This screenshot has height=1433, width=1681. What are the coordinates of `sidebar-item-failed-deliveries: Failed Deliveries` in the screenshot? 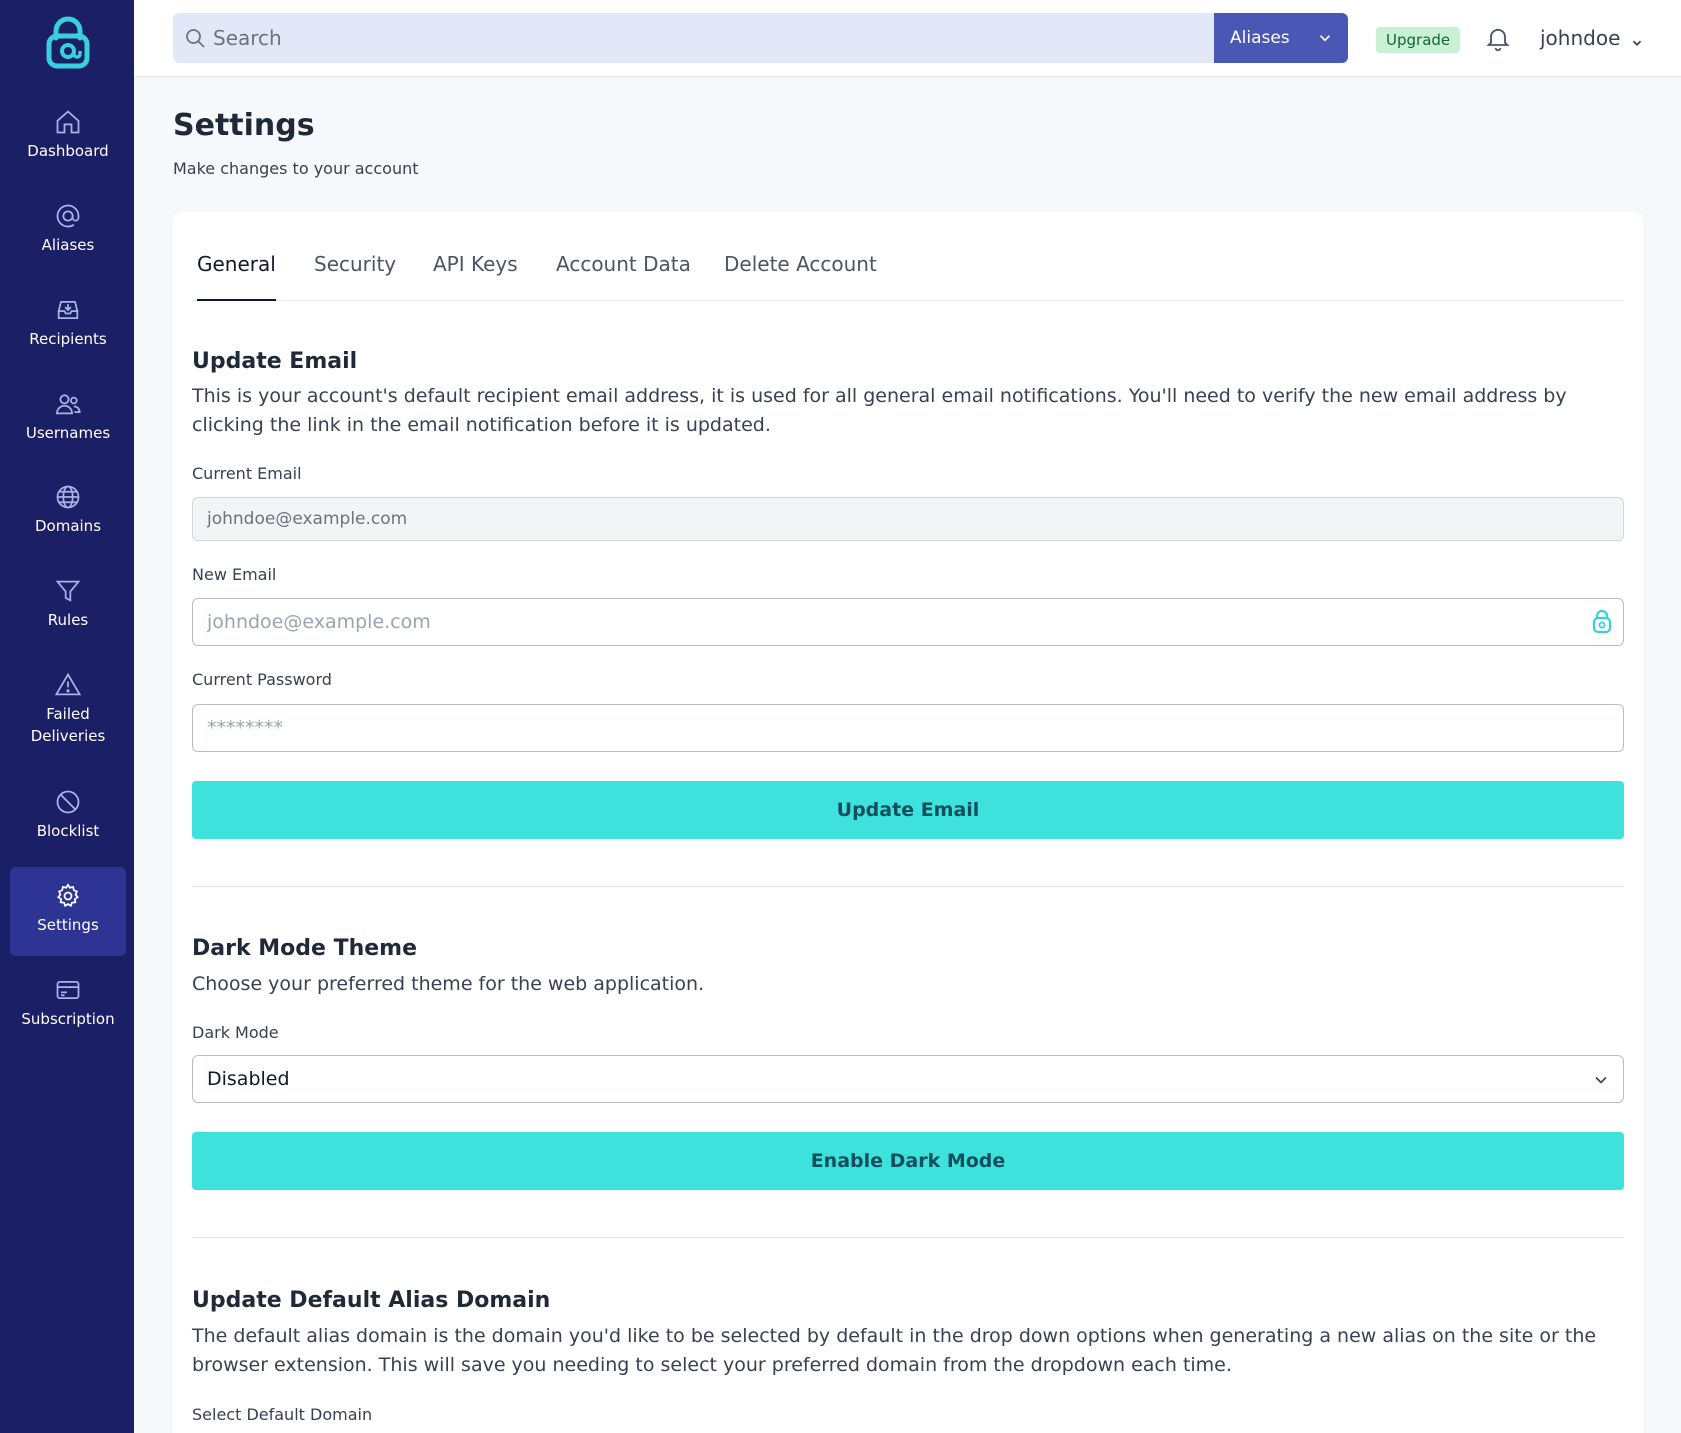 It's located at (68, 716).